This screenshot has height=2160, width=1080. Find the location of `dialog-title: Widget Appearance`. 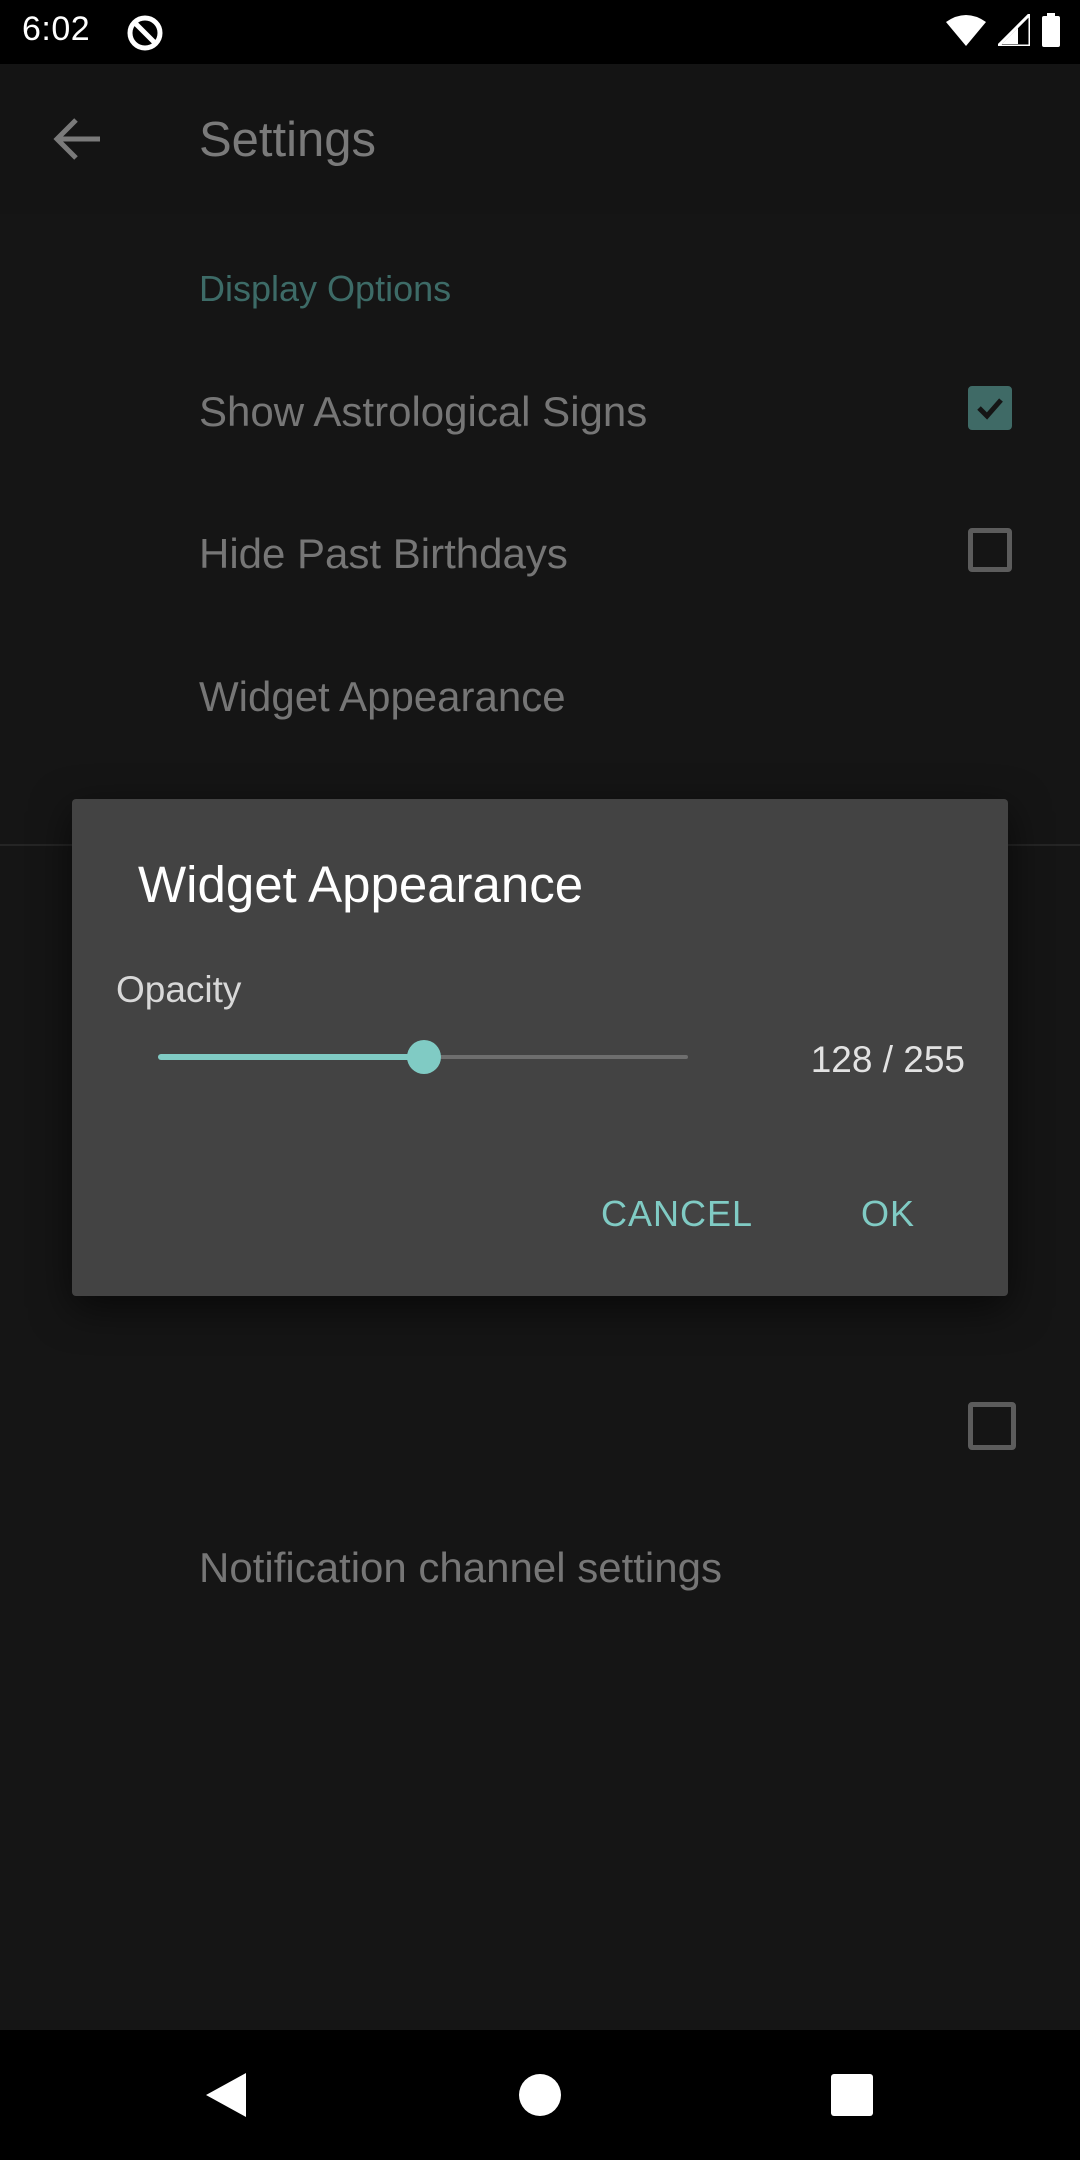

dialog-title: Widget Appearance is located at coordinates (361, 884).